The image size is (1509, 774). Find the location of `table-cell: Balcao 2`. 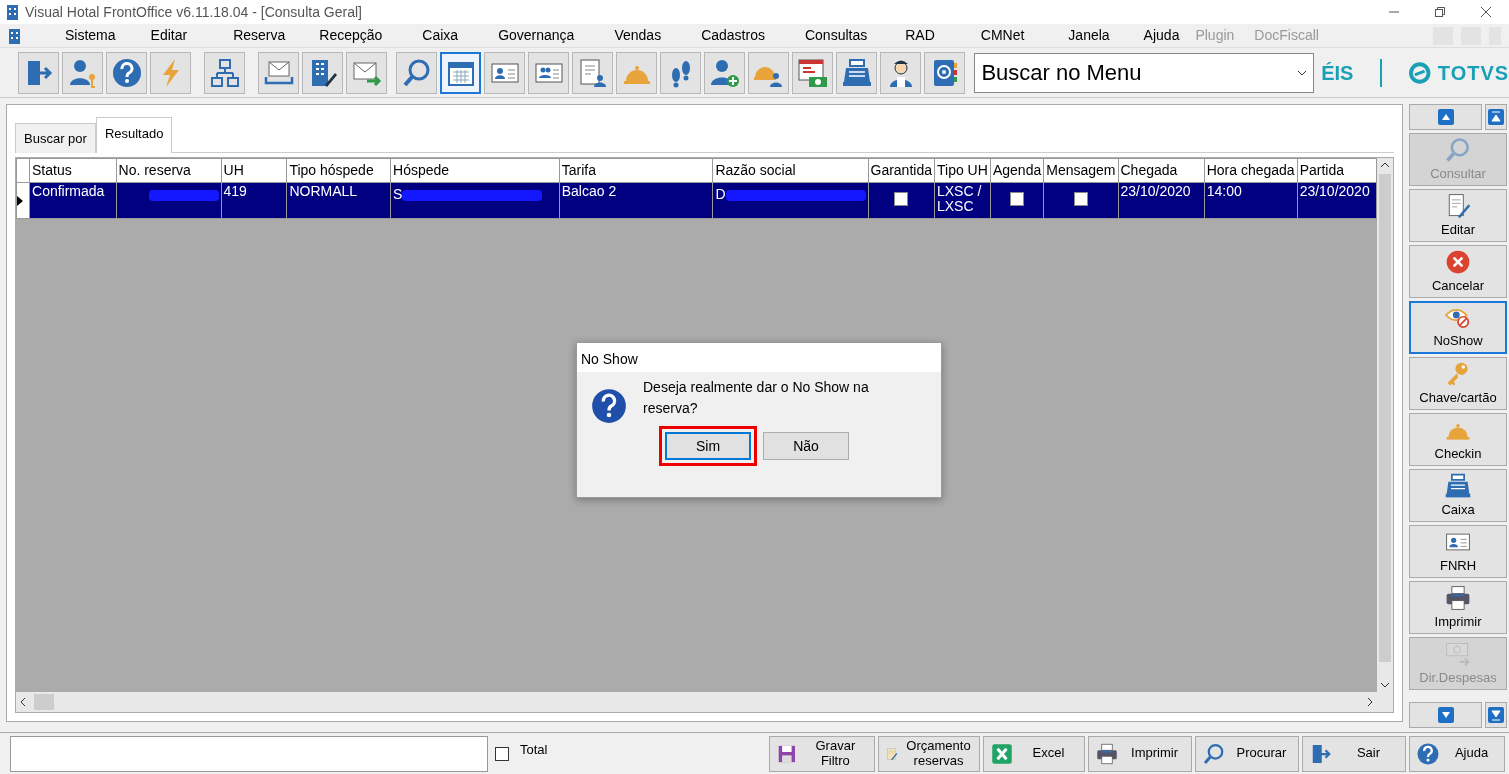

table-cell: Balcao 2 is located at coordinates (636, 200).